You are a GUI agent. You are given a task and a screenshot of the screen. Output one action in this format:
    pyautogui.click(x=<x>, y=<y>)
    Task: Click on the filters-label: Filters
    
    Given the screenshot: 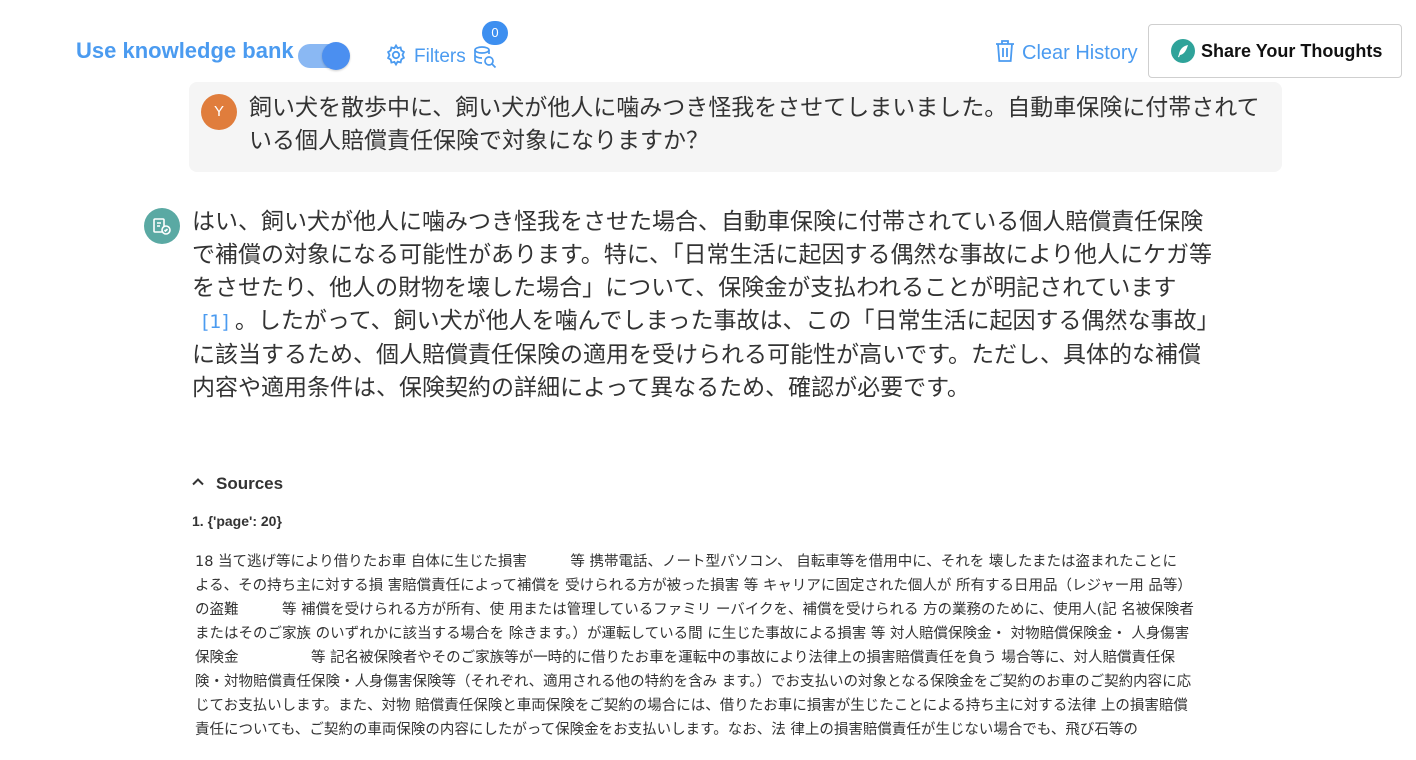 What is the action you would take?
    pyautogui.click(x=440, y=56)
    